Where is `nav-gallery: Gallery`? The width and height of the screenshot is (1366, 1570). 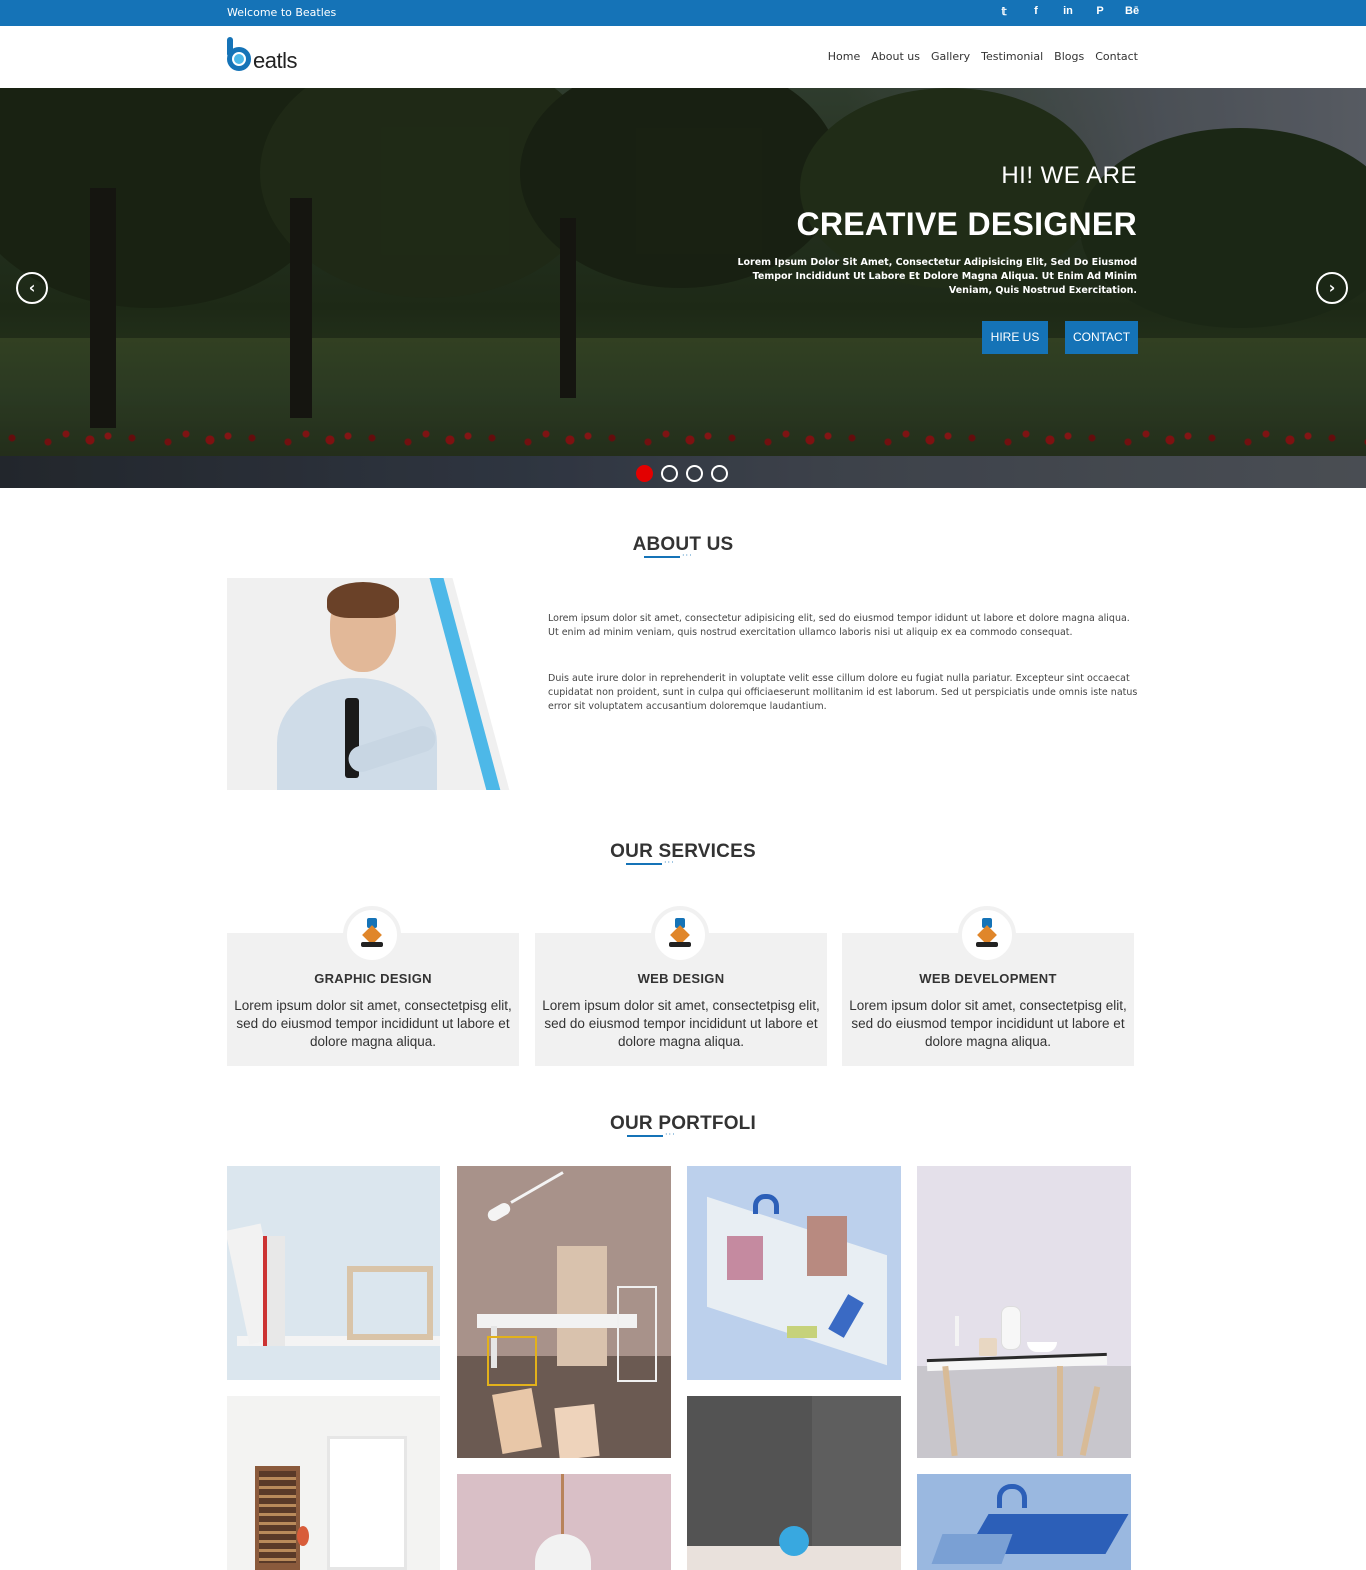
nav-gallery: Gallery is located at coordinates (950, 56).